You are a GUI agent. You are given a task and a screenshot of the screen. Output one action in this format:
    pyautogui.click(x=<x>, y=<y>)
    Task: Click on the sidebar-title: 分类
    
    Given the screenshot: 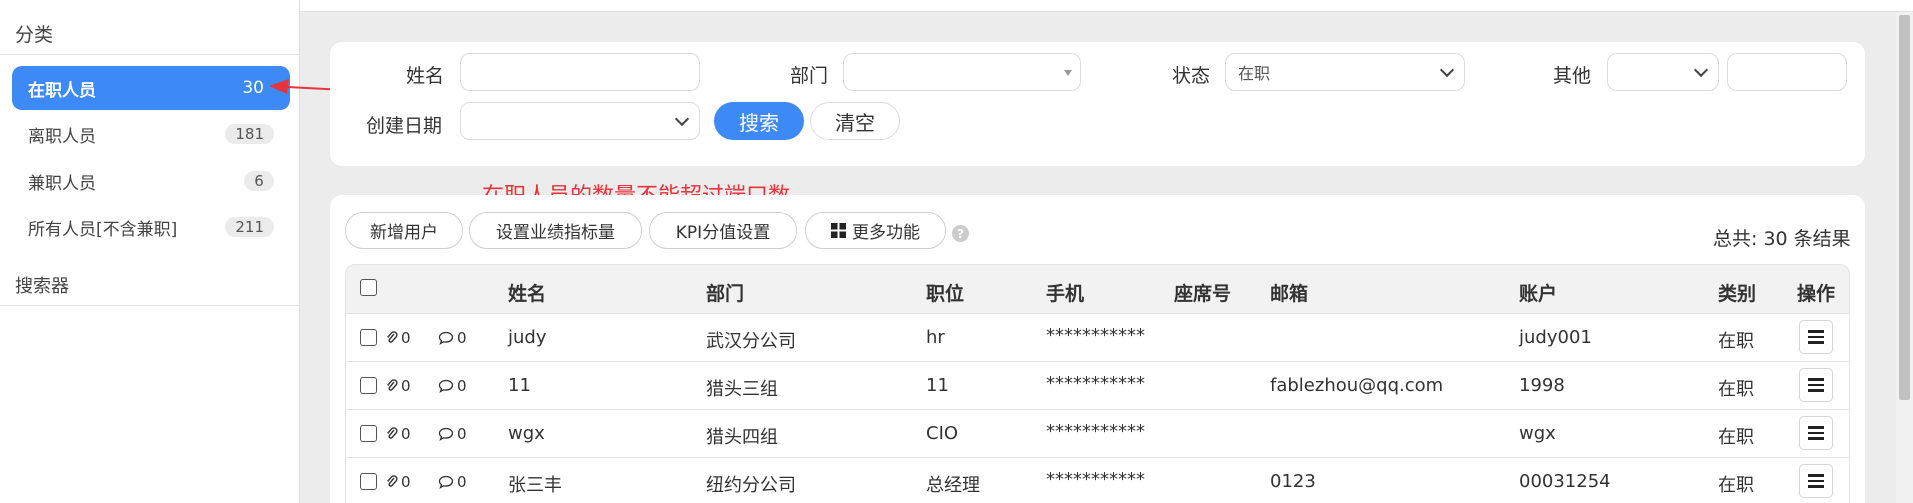 What is the action you would take?
    pyautogui.click(x=34, y=35)
    